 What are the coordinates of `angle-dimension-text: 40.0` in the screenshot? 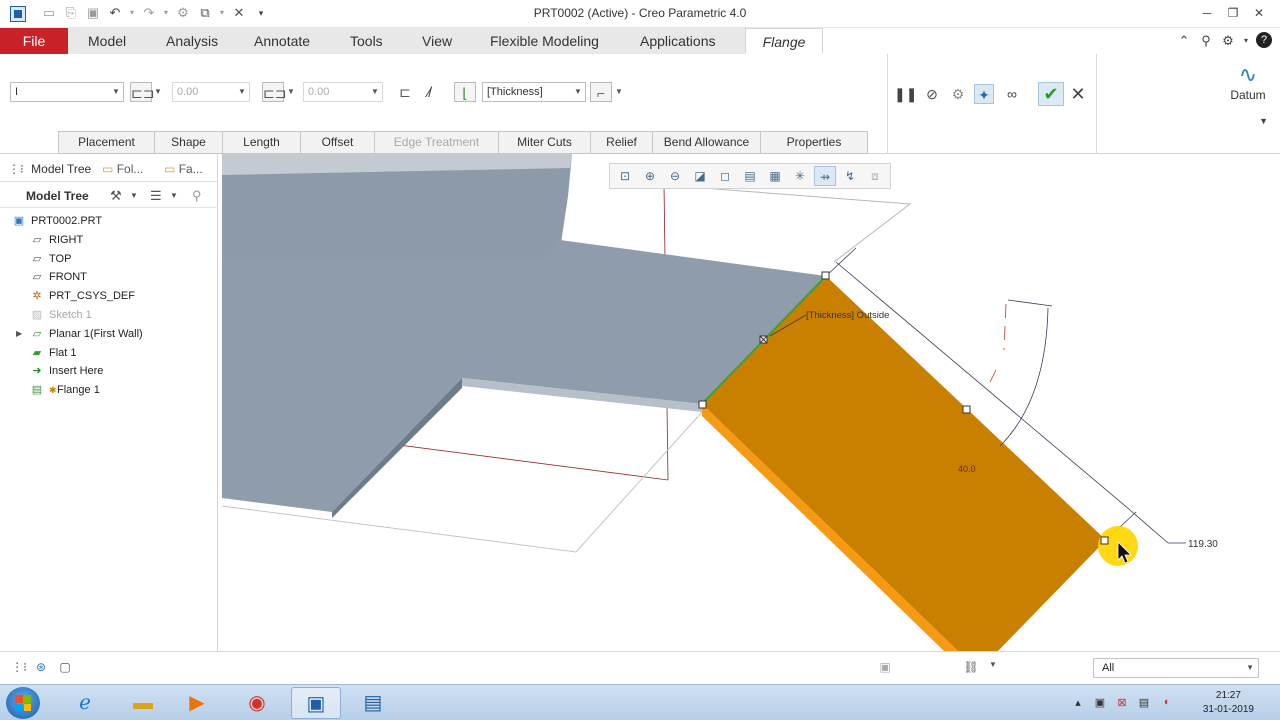 It's located at (967, 469).